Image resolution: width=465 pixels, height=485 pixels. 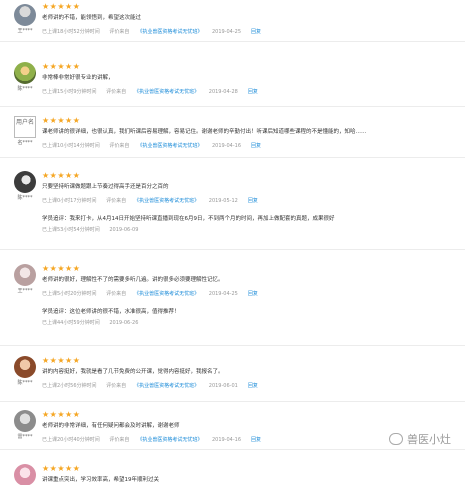 What do you see at coordinates (133, 372) in the screenshot?
I see `review-text: 讲的内容挺好，我就是看了几节免费的公开课，觉得内容挺好，我报名了。` at bounding box center [133, 372].